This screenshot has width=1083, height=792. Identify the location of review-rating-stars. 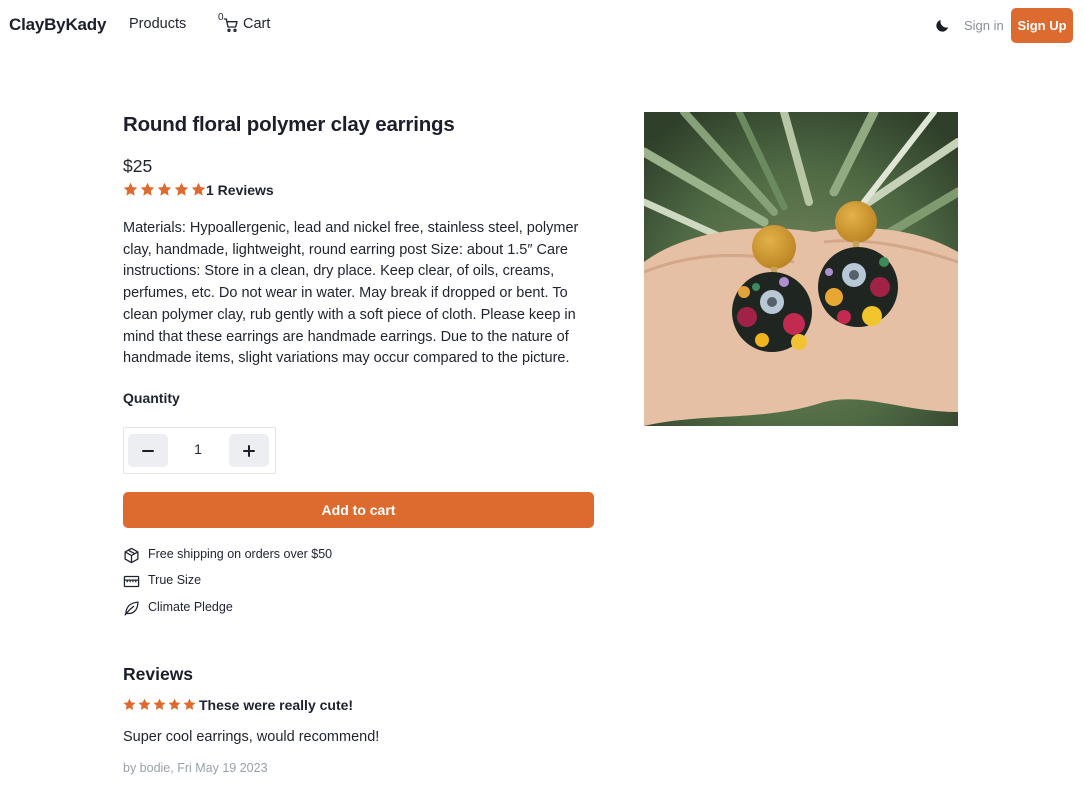
(159, 704).